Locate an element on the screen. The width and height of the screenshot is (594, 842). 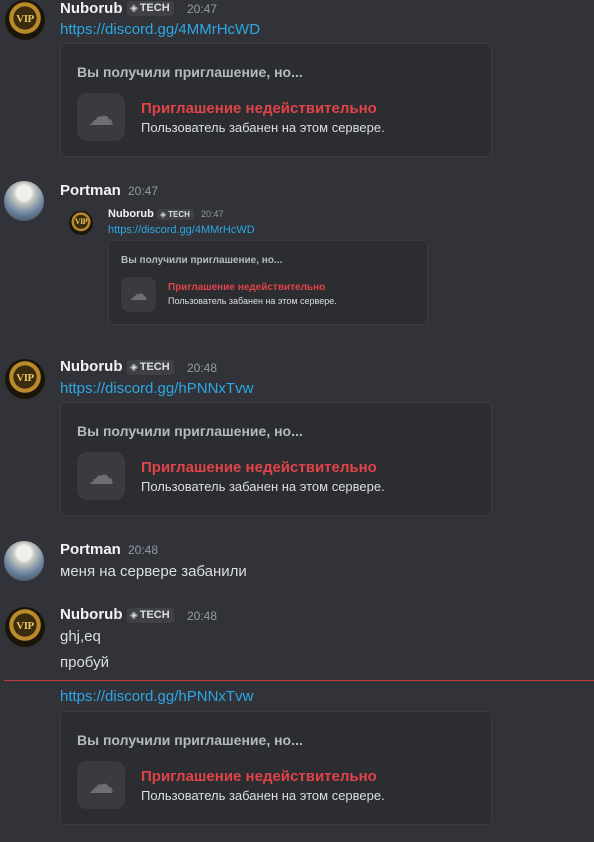
new-messages-divider is located at coordinates (299, 680).